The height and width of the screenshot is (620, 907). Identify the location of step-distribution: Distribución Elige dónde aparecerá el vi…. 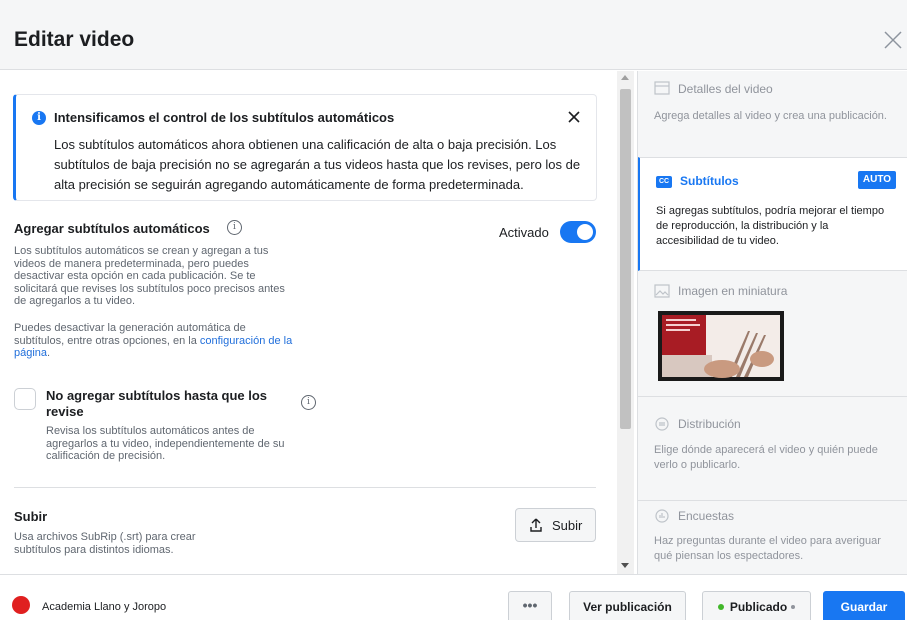
(772, 448).